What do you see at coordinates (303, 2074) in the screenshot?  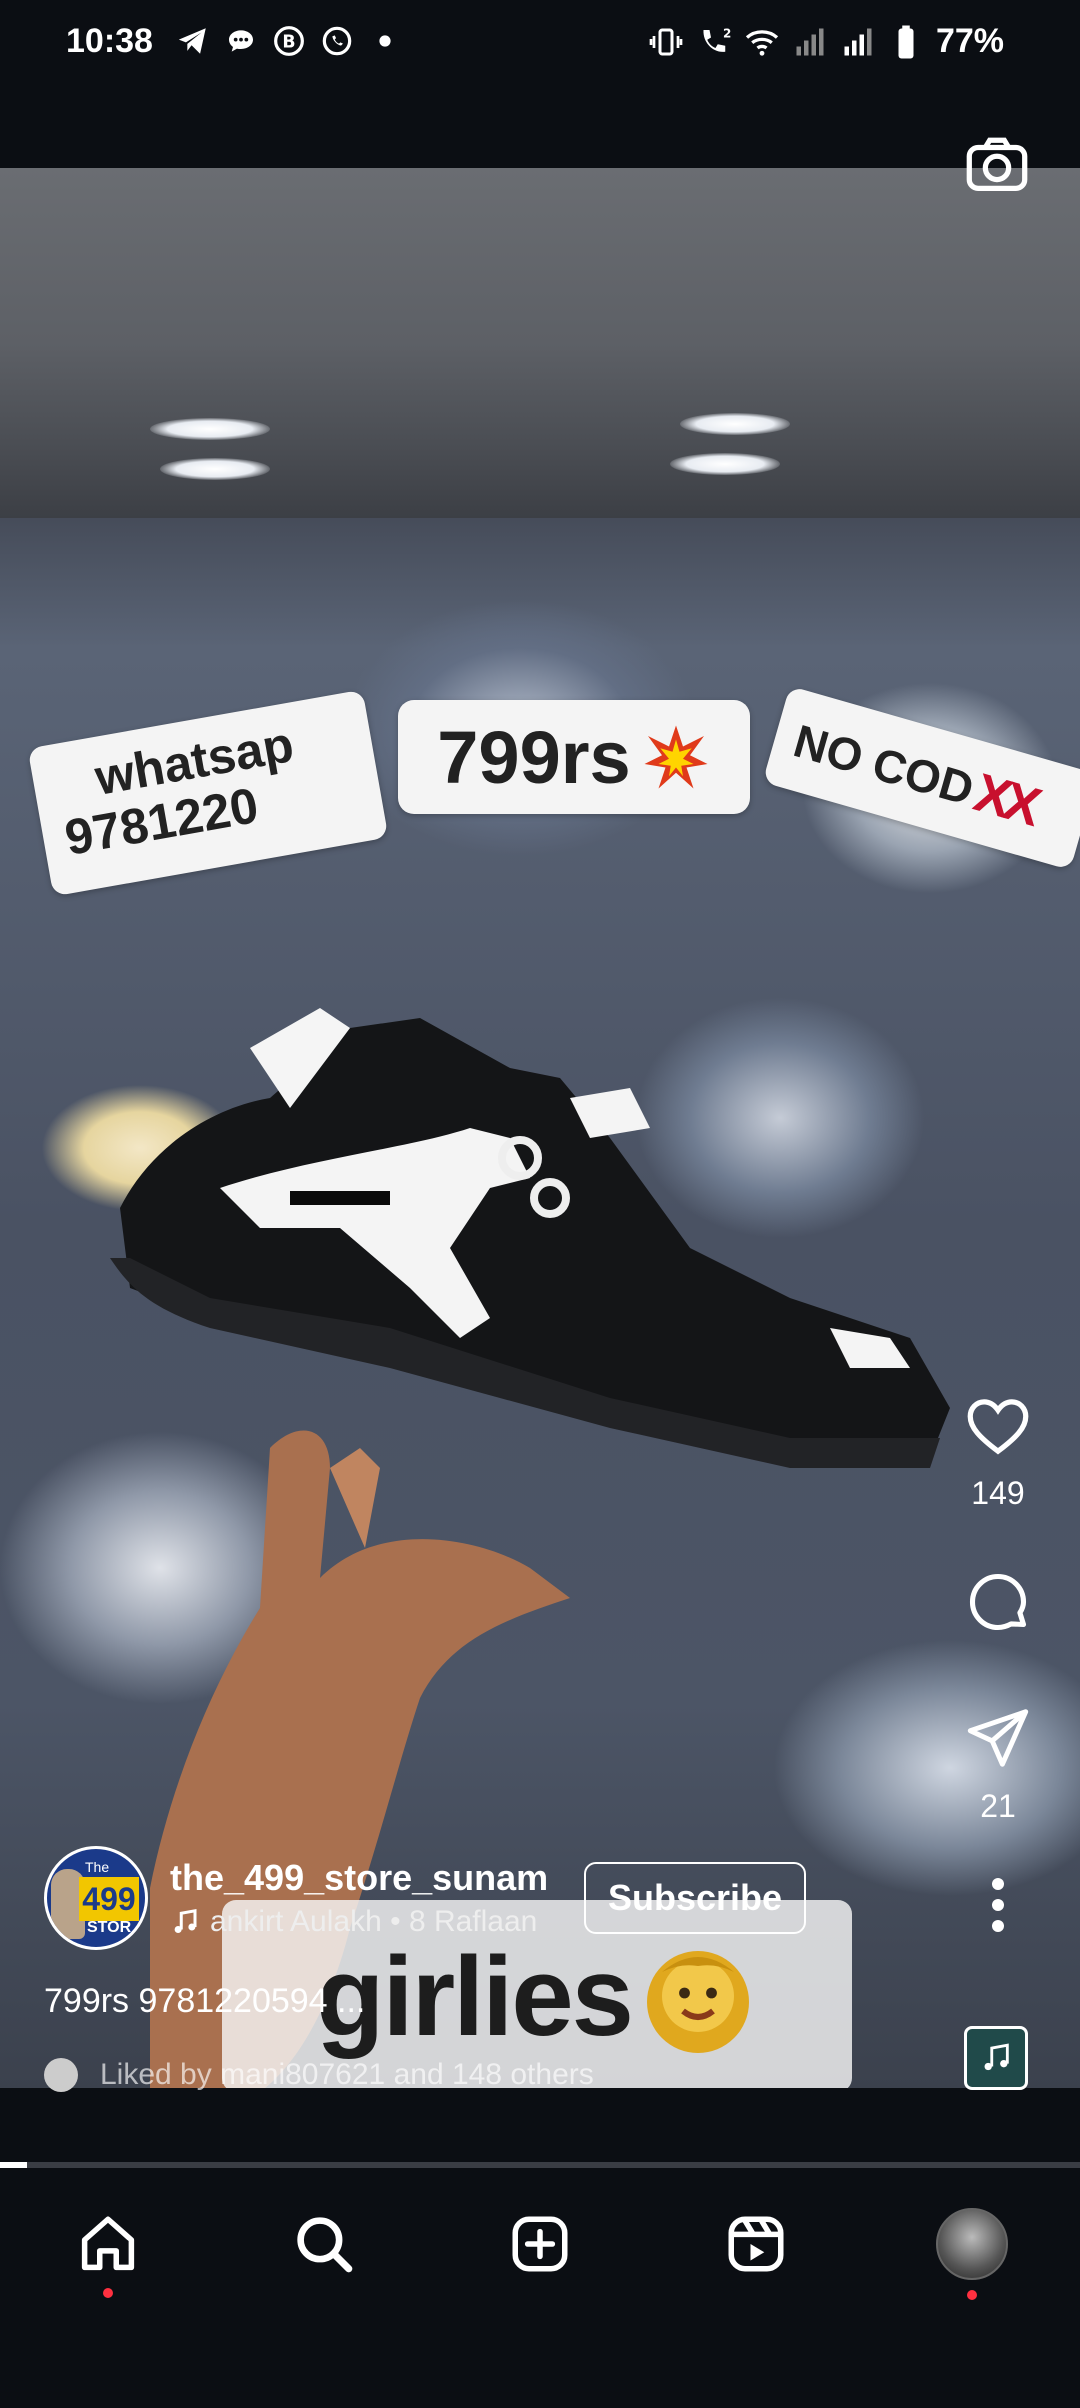 I see `liked-by-user: mani807621` at bounding box center [303, 2074].